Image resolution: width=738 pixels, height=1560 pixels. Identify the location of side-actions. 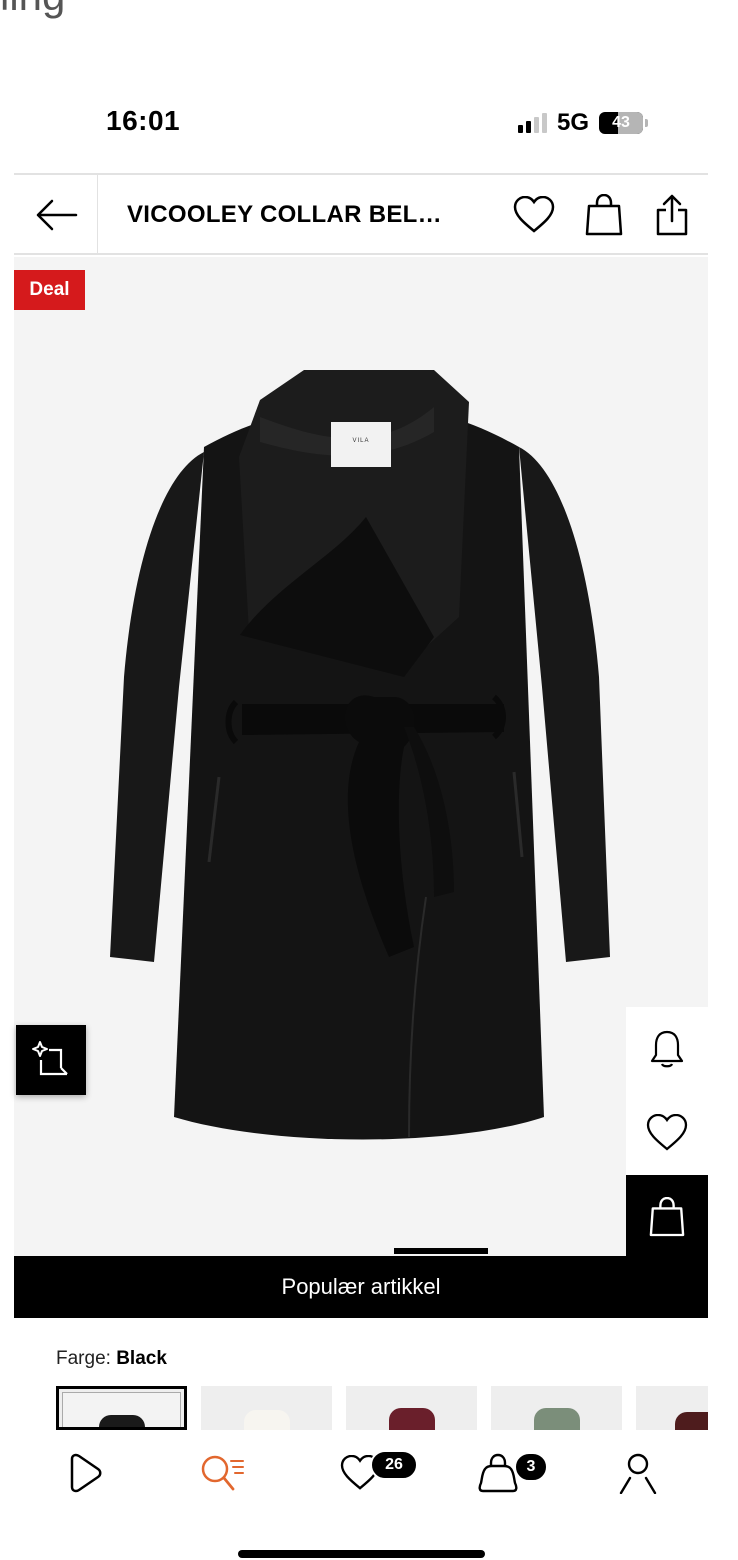
(667, 1133).